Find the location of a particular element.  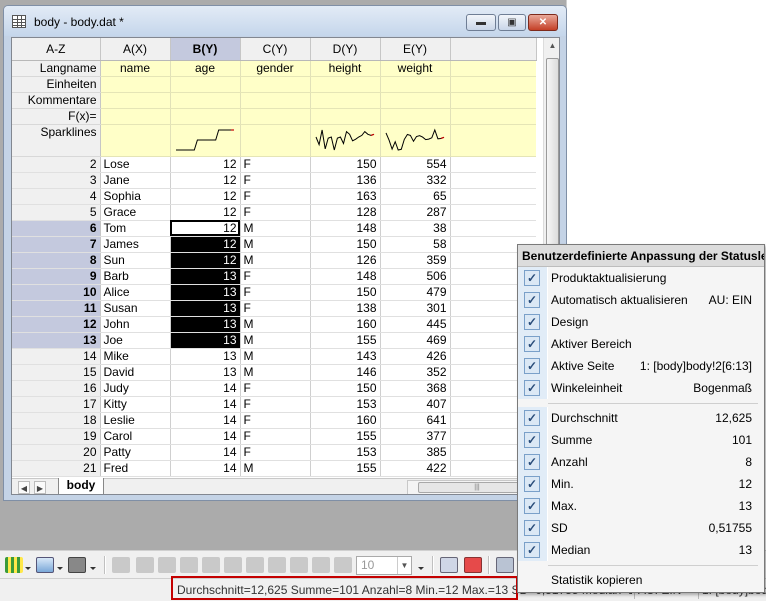

meta-row-label: F(x)= is located at coordinates (56, 116).